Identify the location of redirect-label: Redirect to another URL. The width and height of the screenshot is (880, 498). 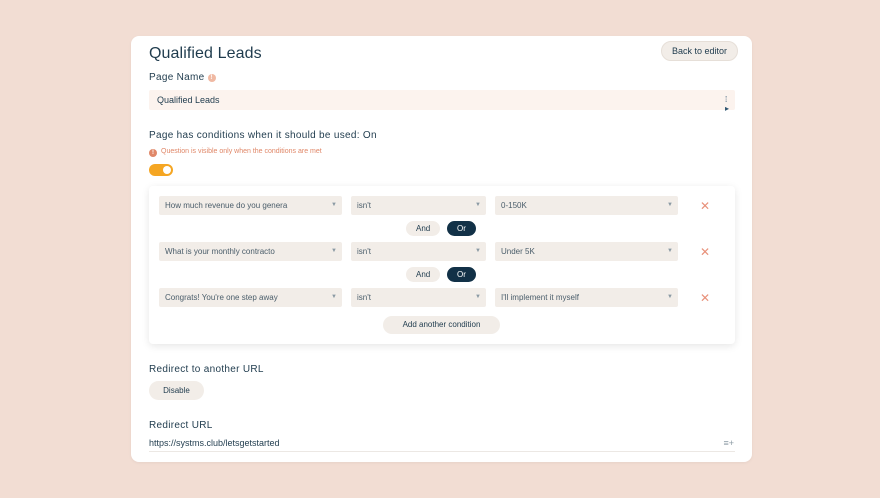
(206, 369).